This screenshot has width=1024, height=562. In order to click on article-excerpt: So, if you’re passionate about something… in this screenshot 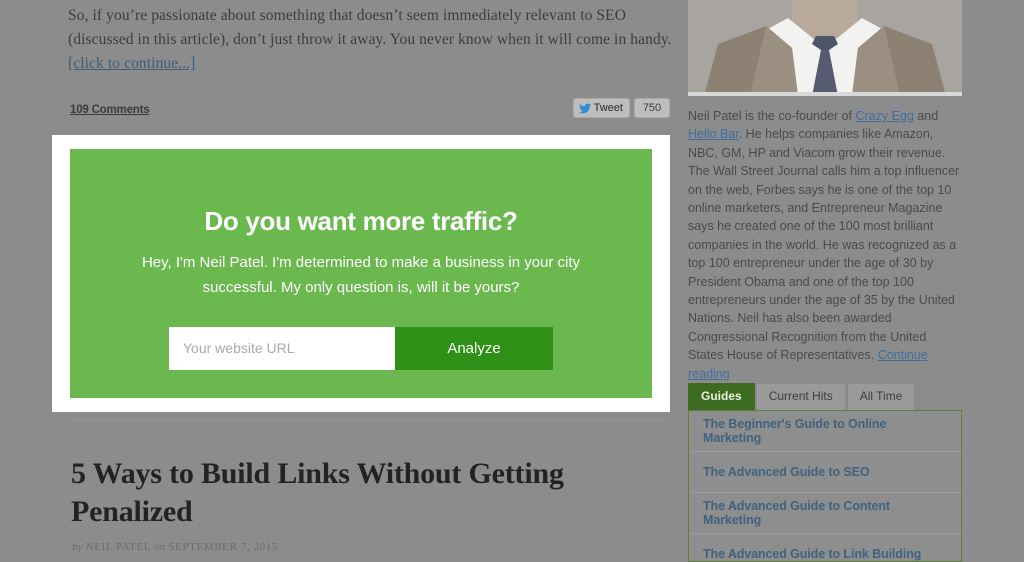, I will do `click(370, 38)`.